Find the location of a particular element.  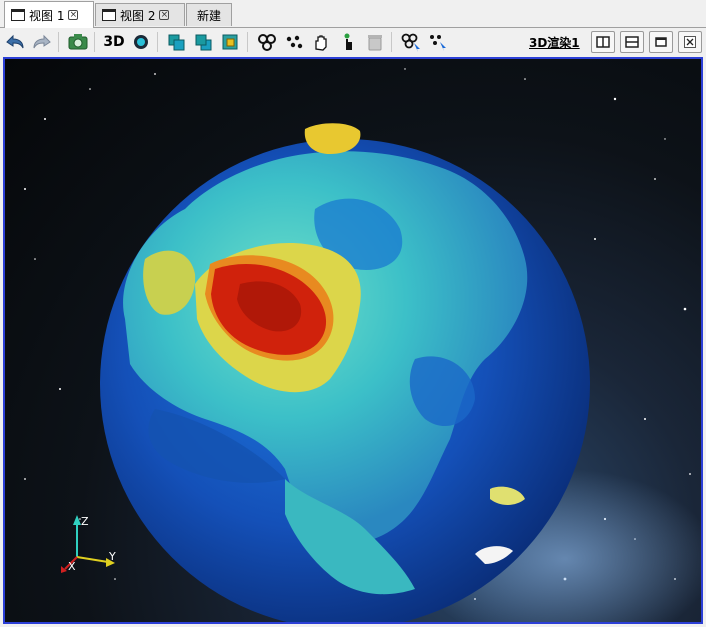

close-icon is located at coordinates (690, 42).